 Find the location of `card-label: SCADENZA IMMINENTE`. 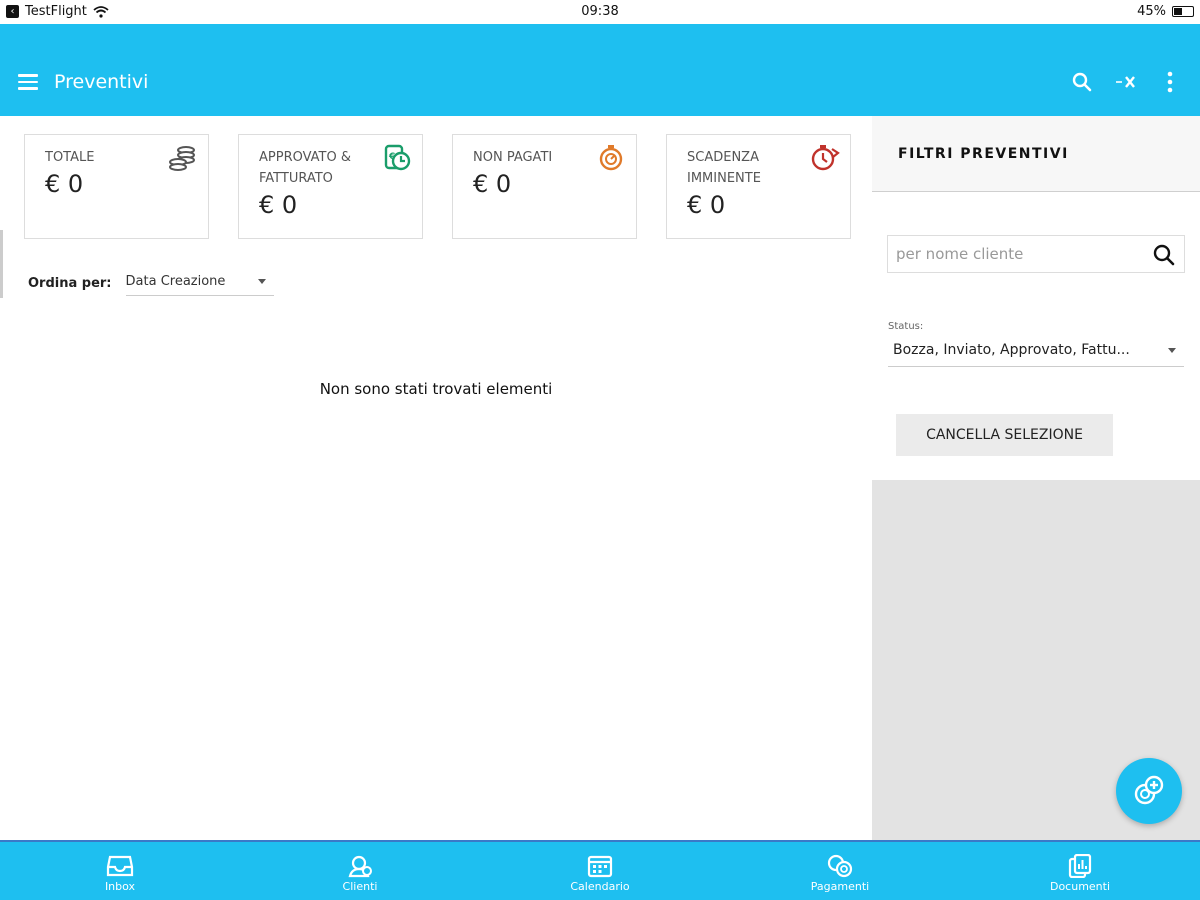

card-label: SCADENZA IMMINENTE is located at coordinates (724, 168).